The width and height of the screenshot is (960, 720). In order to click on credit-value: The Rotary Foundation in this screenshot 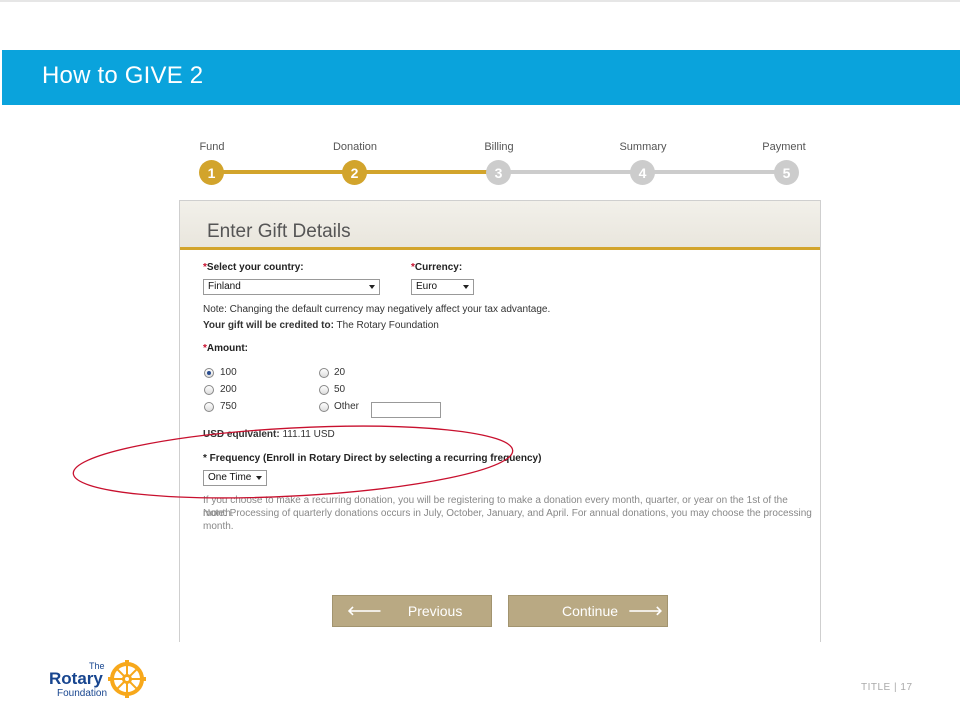, I will do `click(387, 325)`.